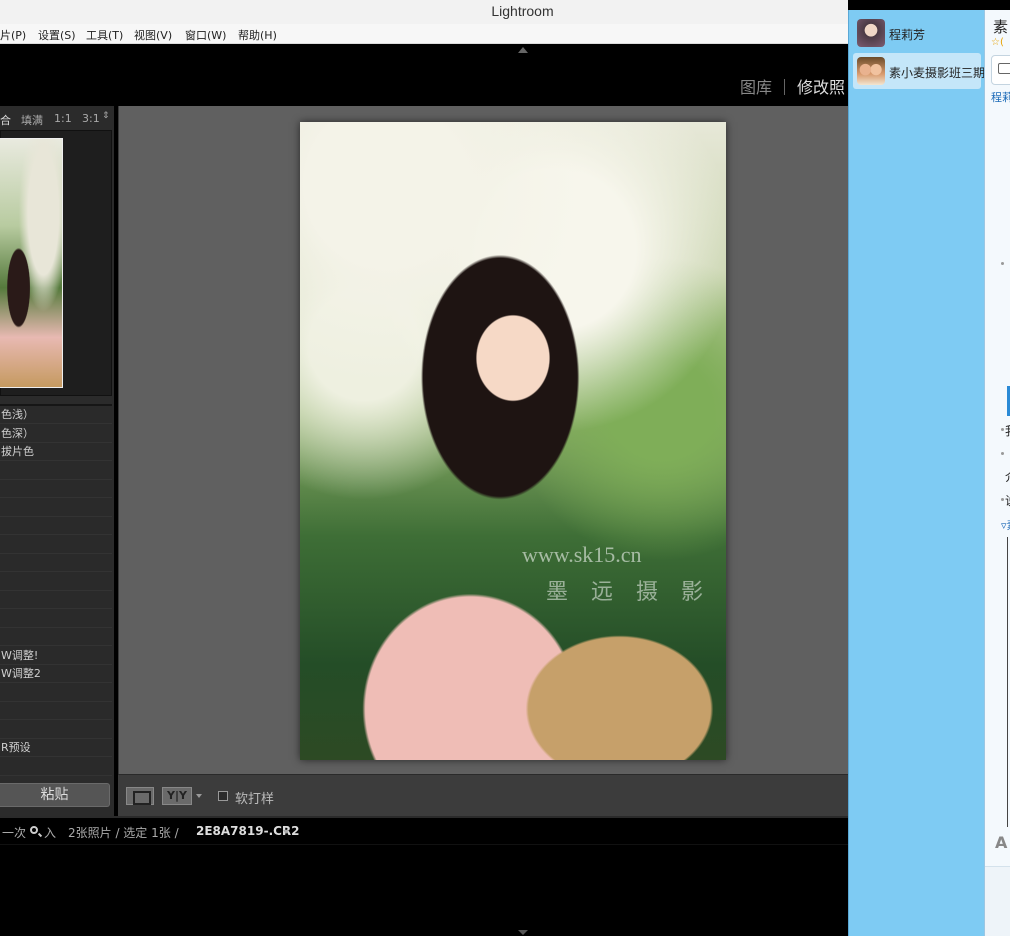 Image resolution: width=1010 pixels, height=936 pixels. Describe the element at coordinates (424, 12) in the screenshot. I see `title-bar: Lightroom` at that location.